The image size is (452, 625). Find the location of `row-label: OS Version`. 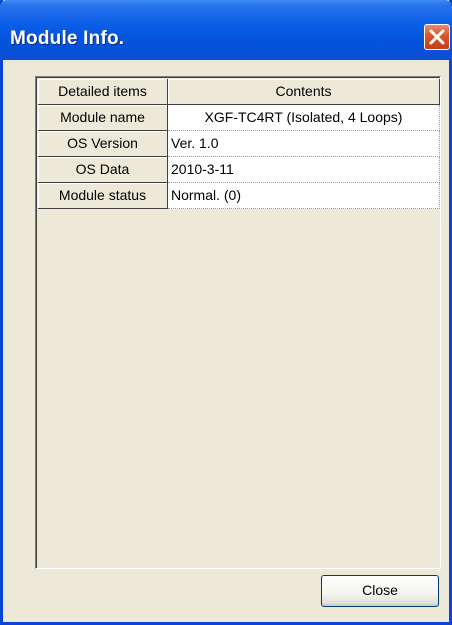

row-label: OS Version is located at coordinates (103, 144).